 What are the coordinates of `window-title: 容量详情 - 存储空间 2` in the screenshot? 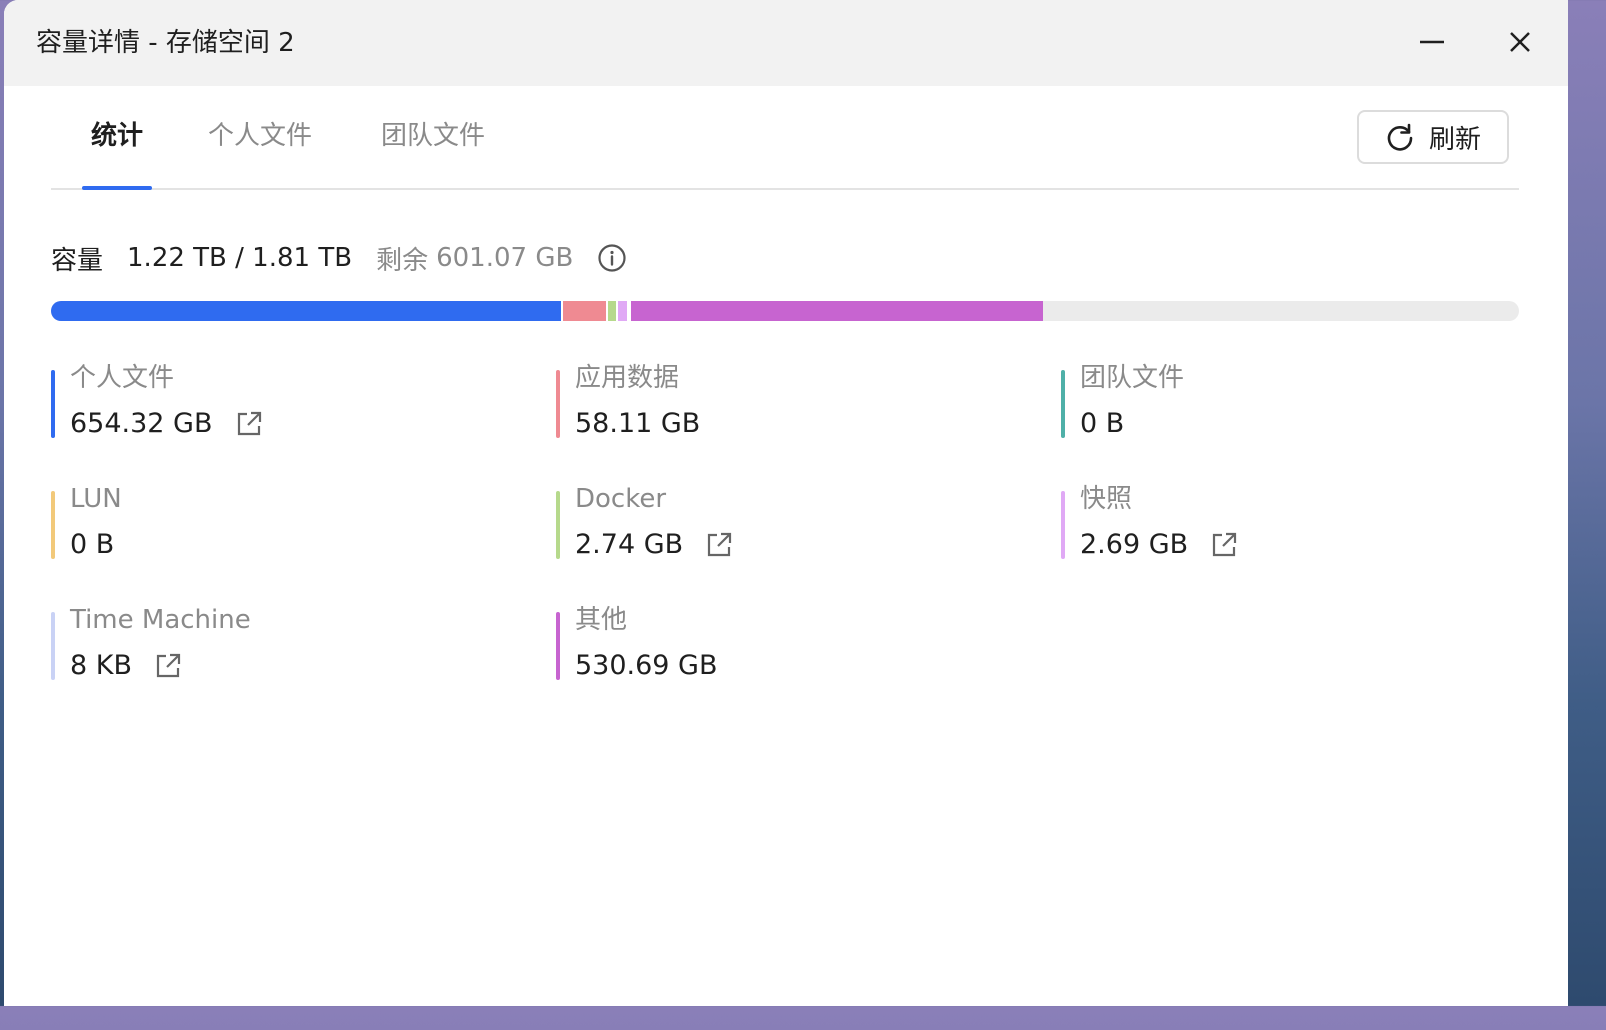 It's located at (165, 43).